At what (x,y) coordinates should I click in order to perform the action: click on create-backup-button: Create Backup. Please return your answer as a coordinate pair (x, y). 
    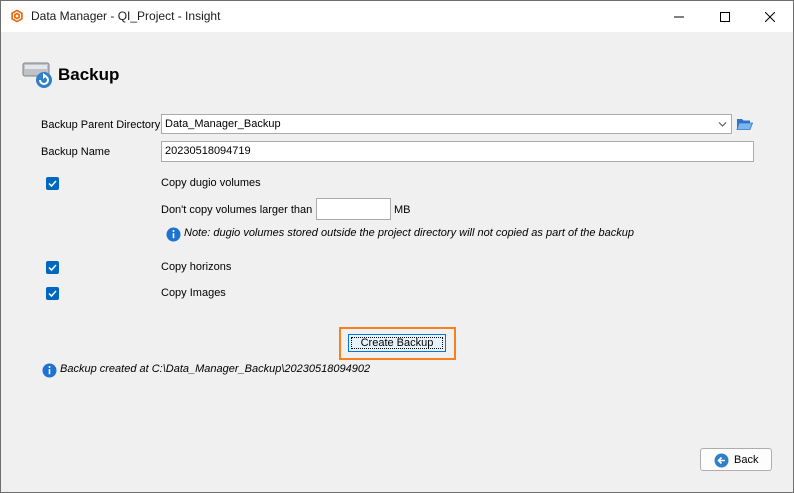
    Looking at the image, I should click on (397, 343).